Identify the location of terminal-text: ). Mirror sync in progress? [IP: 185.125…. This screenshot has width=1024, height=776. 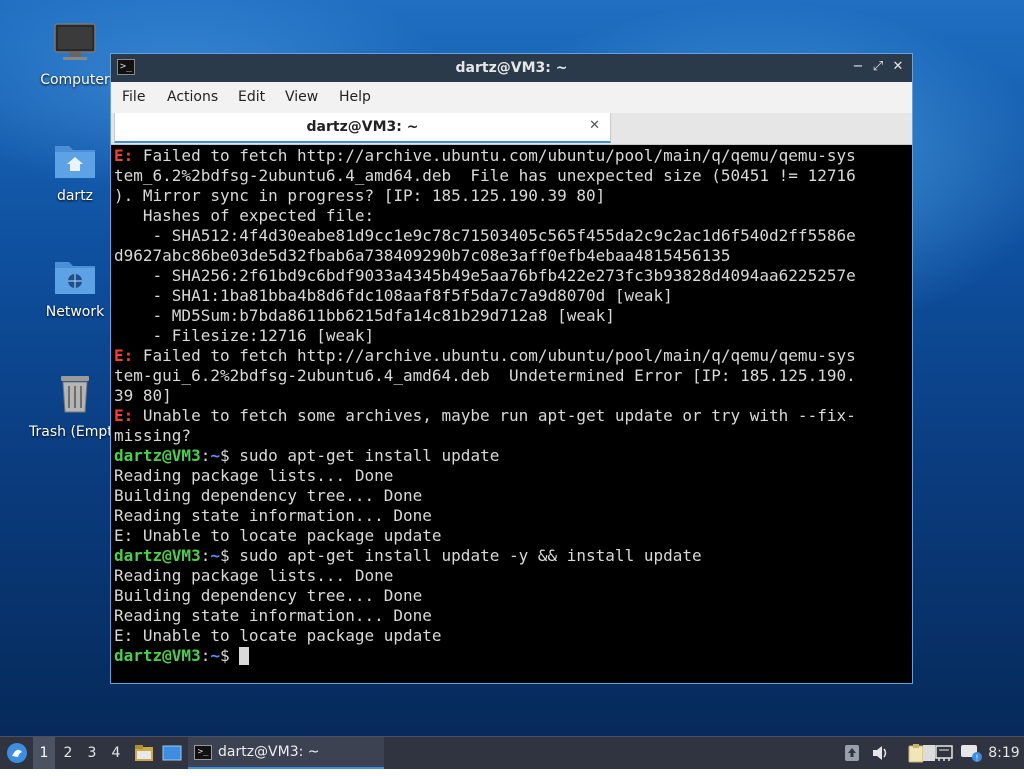
(360, 195).